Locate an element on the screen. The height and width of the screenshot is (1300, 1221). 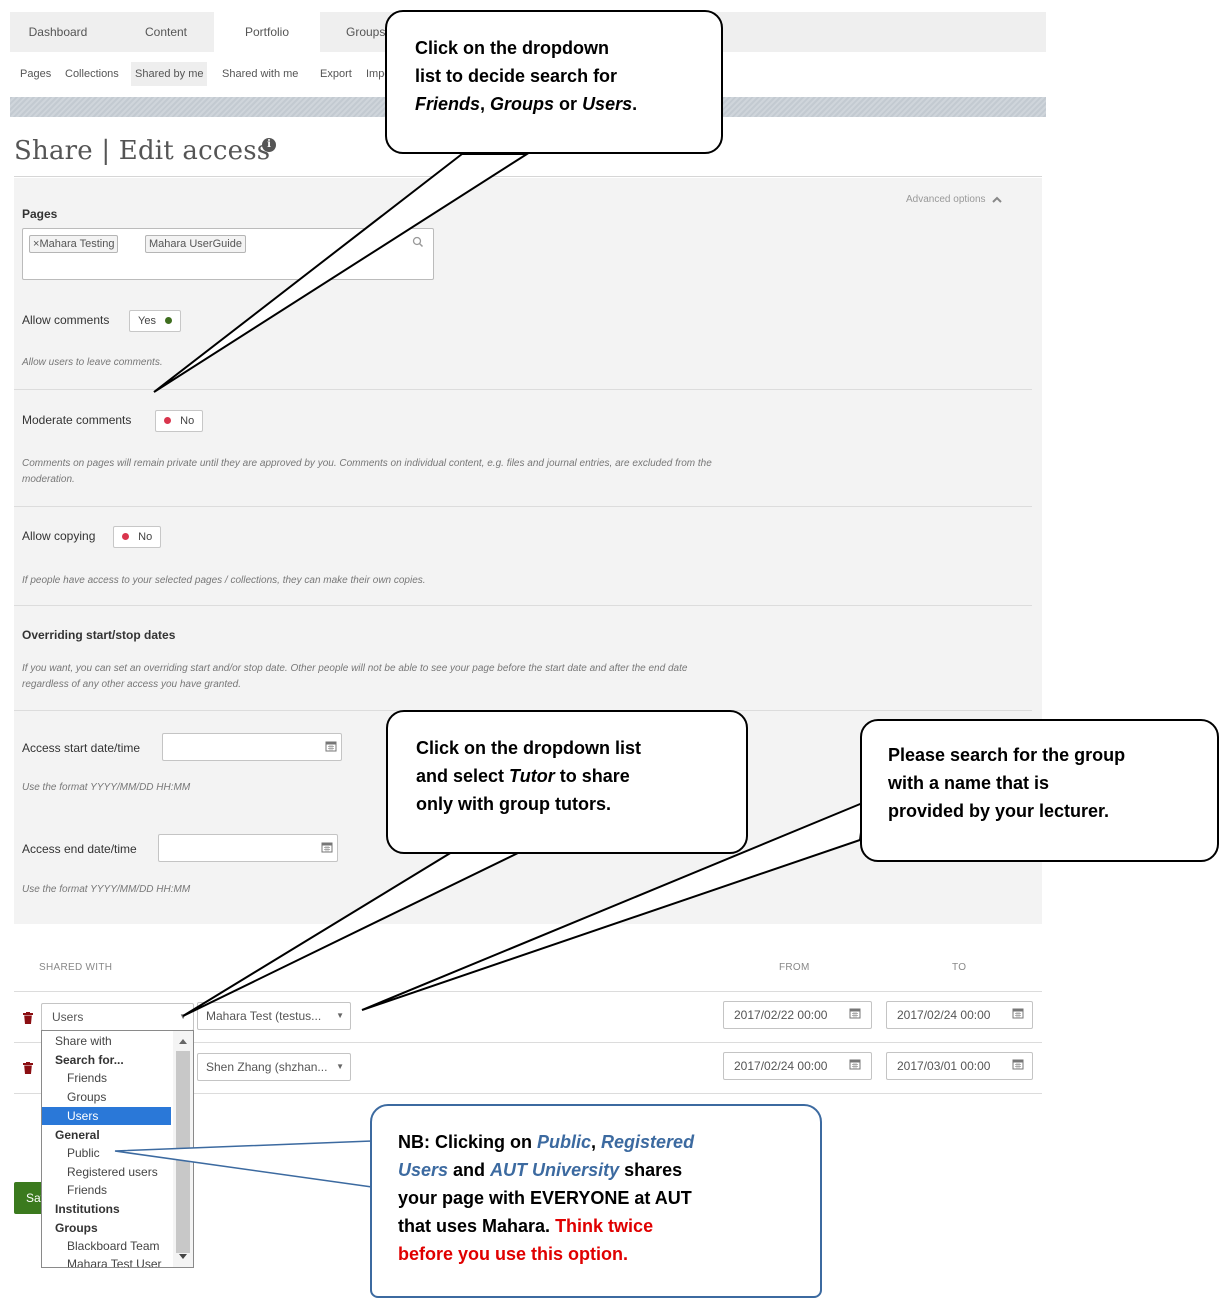
overriding-dates-heading: Overriding start/stop dates is located at coordinates (99, 635).